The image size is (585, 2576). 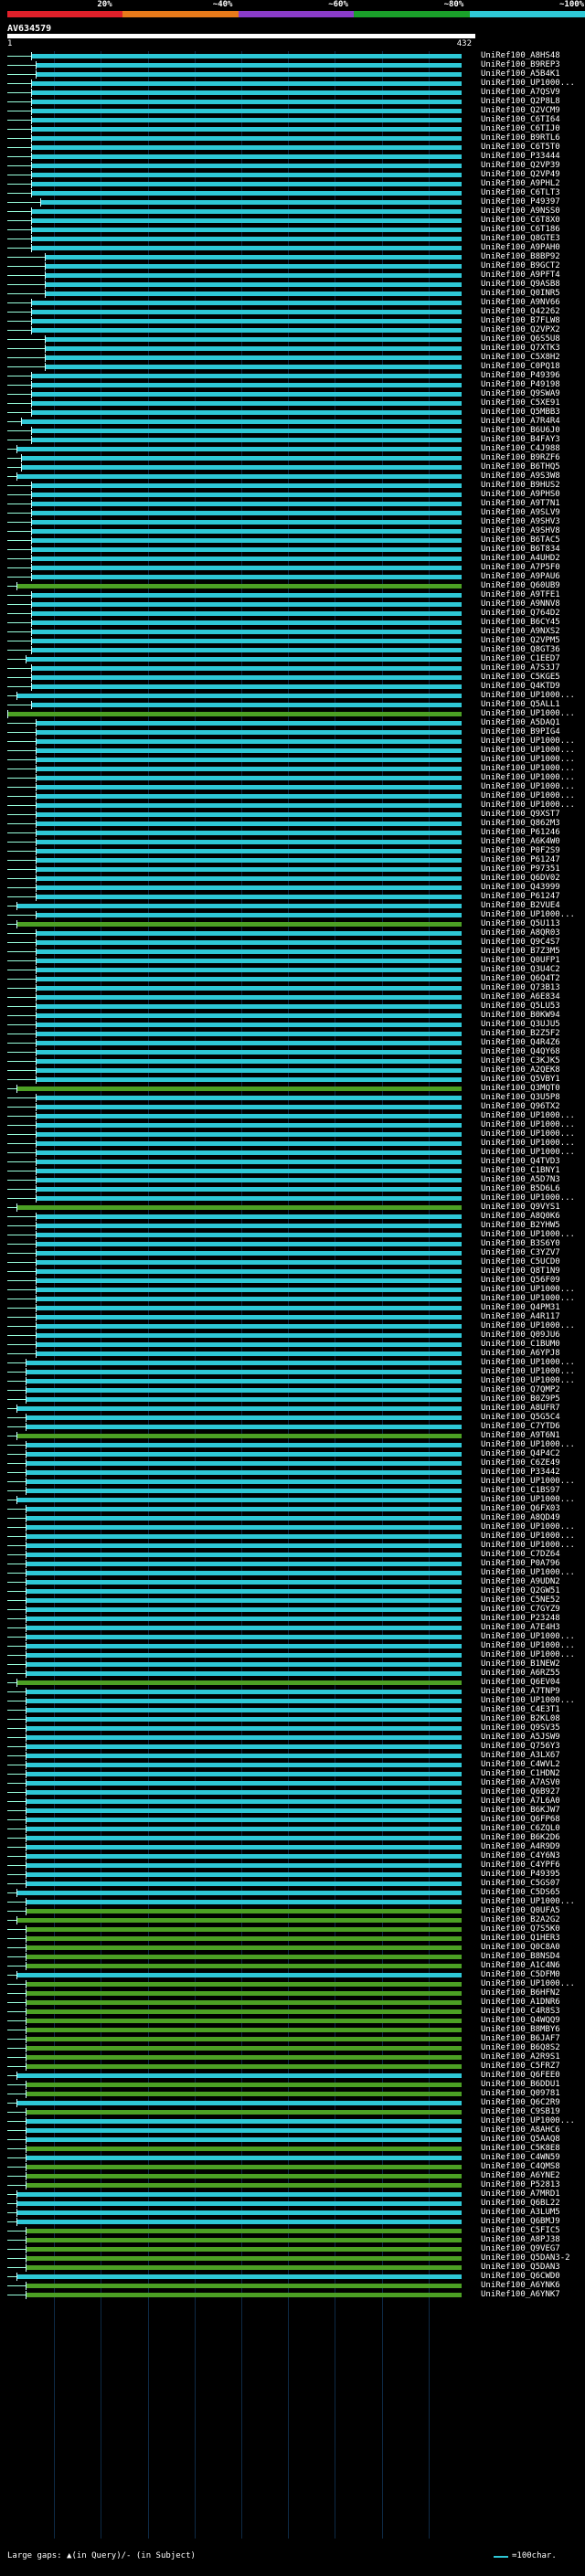 I want to click on hit-label: UniRef100_P61247, so click(x=520, y=859).